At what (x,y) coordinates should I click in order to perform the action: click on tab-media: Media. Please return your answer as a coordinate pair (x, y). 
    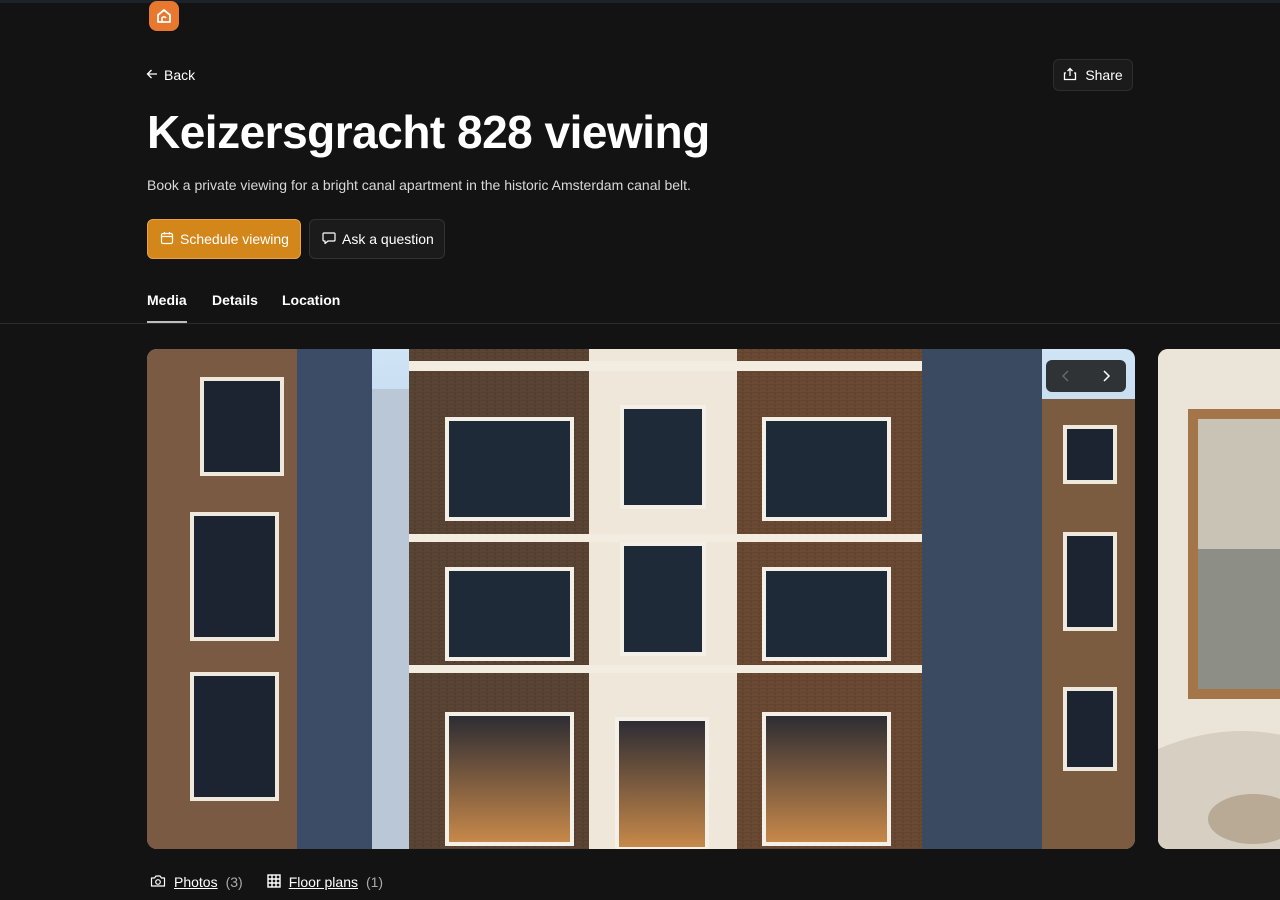
    Looking at the image, I should click on (167, 307).